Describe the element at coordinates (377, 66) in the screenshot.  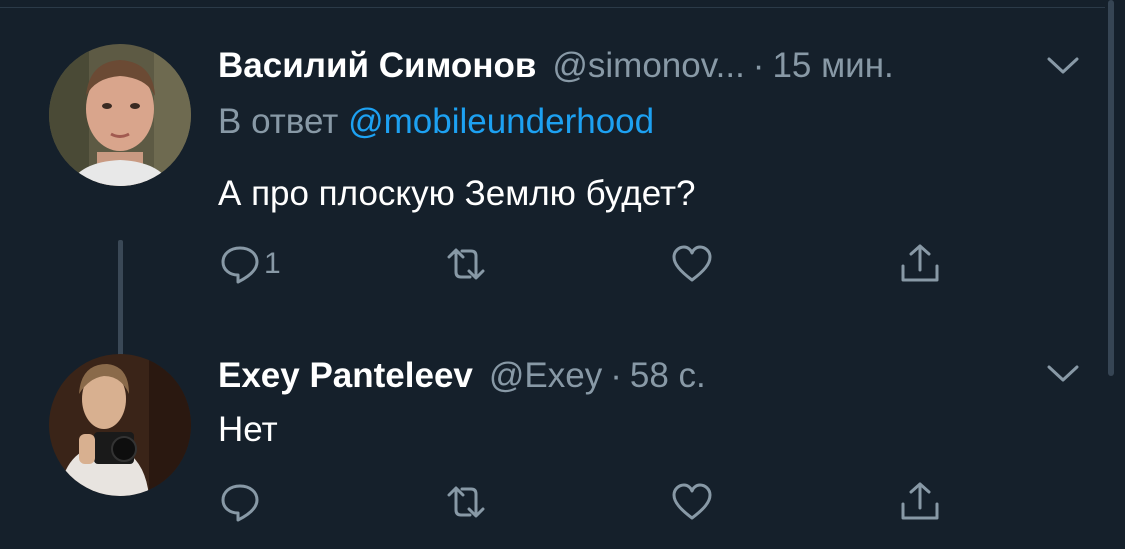
I see `author-name: Василий Симонов` at that location.